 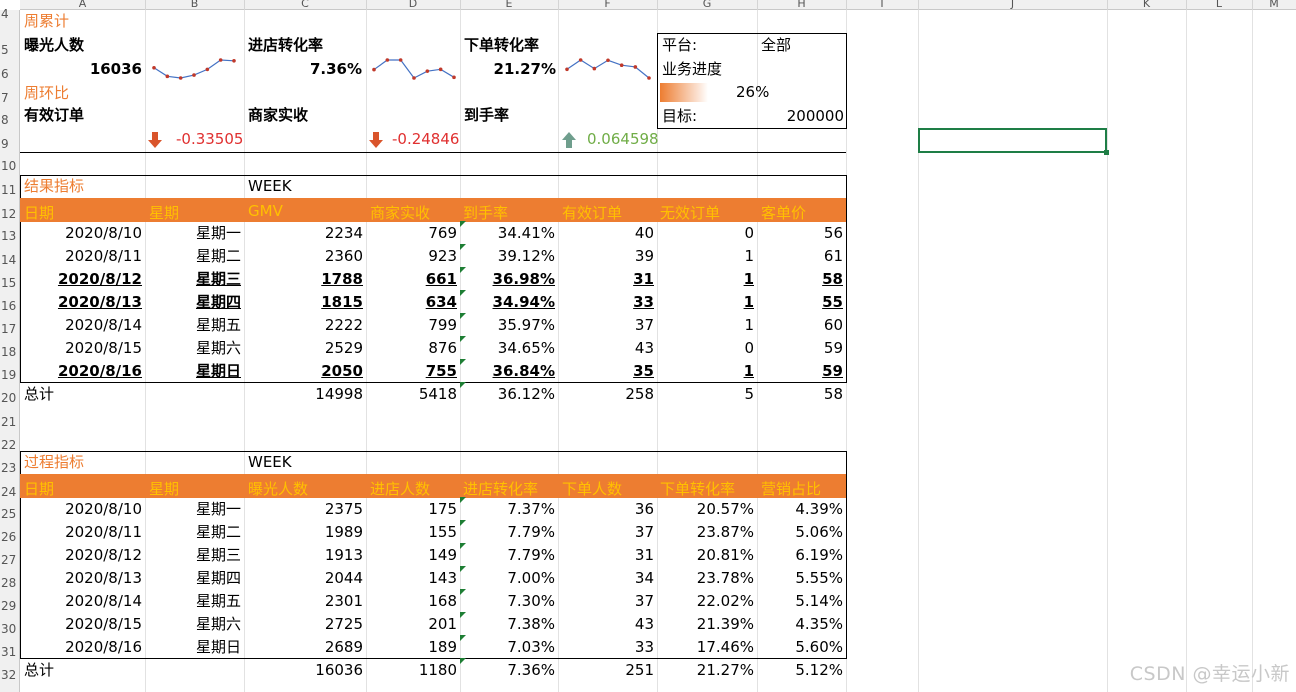 I want to click on column-header-f: F, so click(x=607, y=5).